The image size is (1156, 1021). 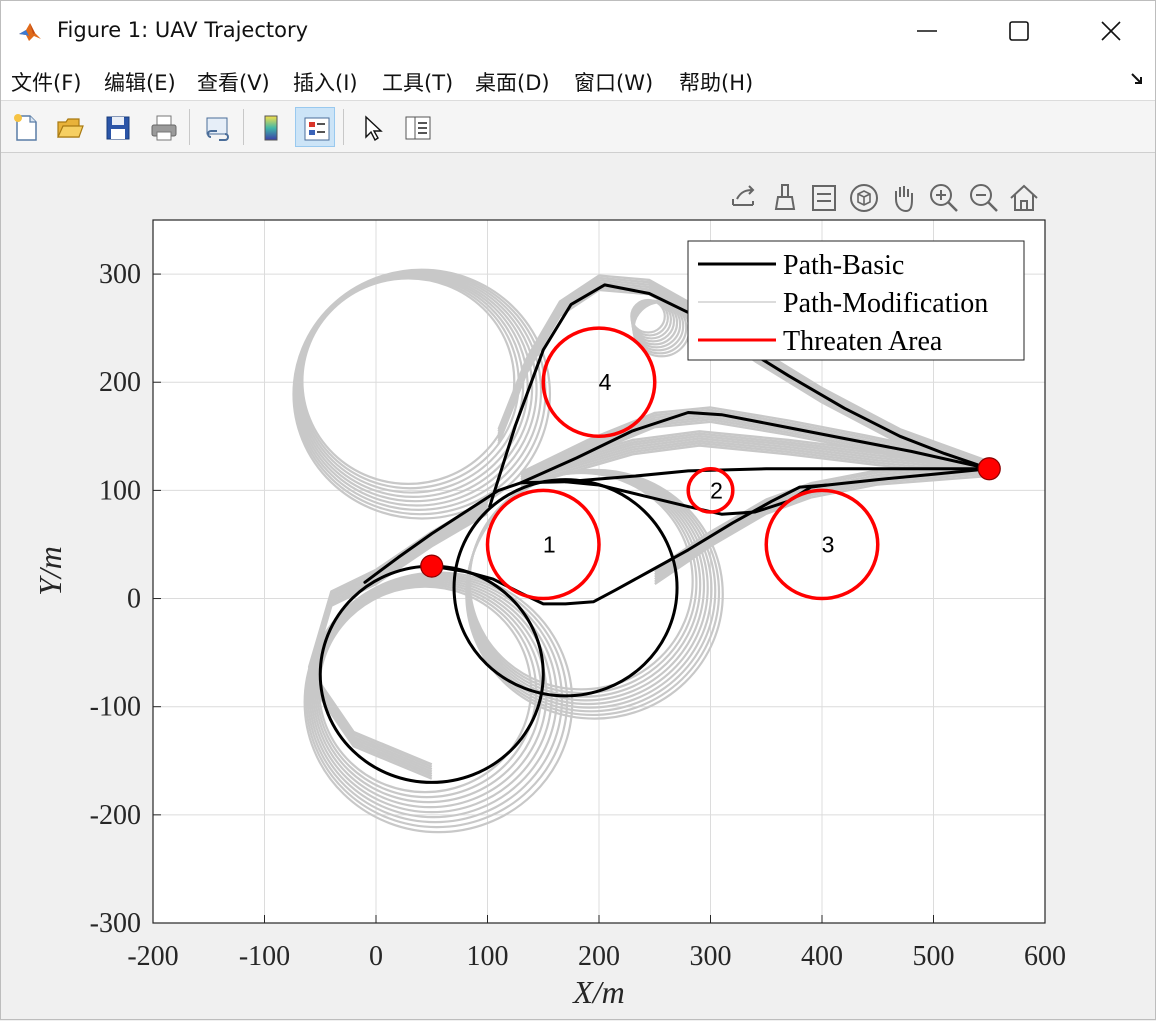 I want to click on legend-label-threat: Threaten Area, so click(x=863, y=341).